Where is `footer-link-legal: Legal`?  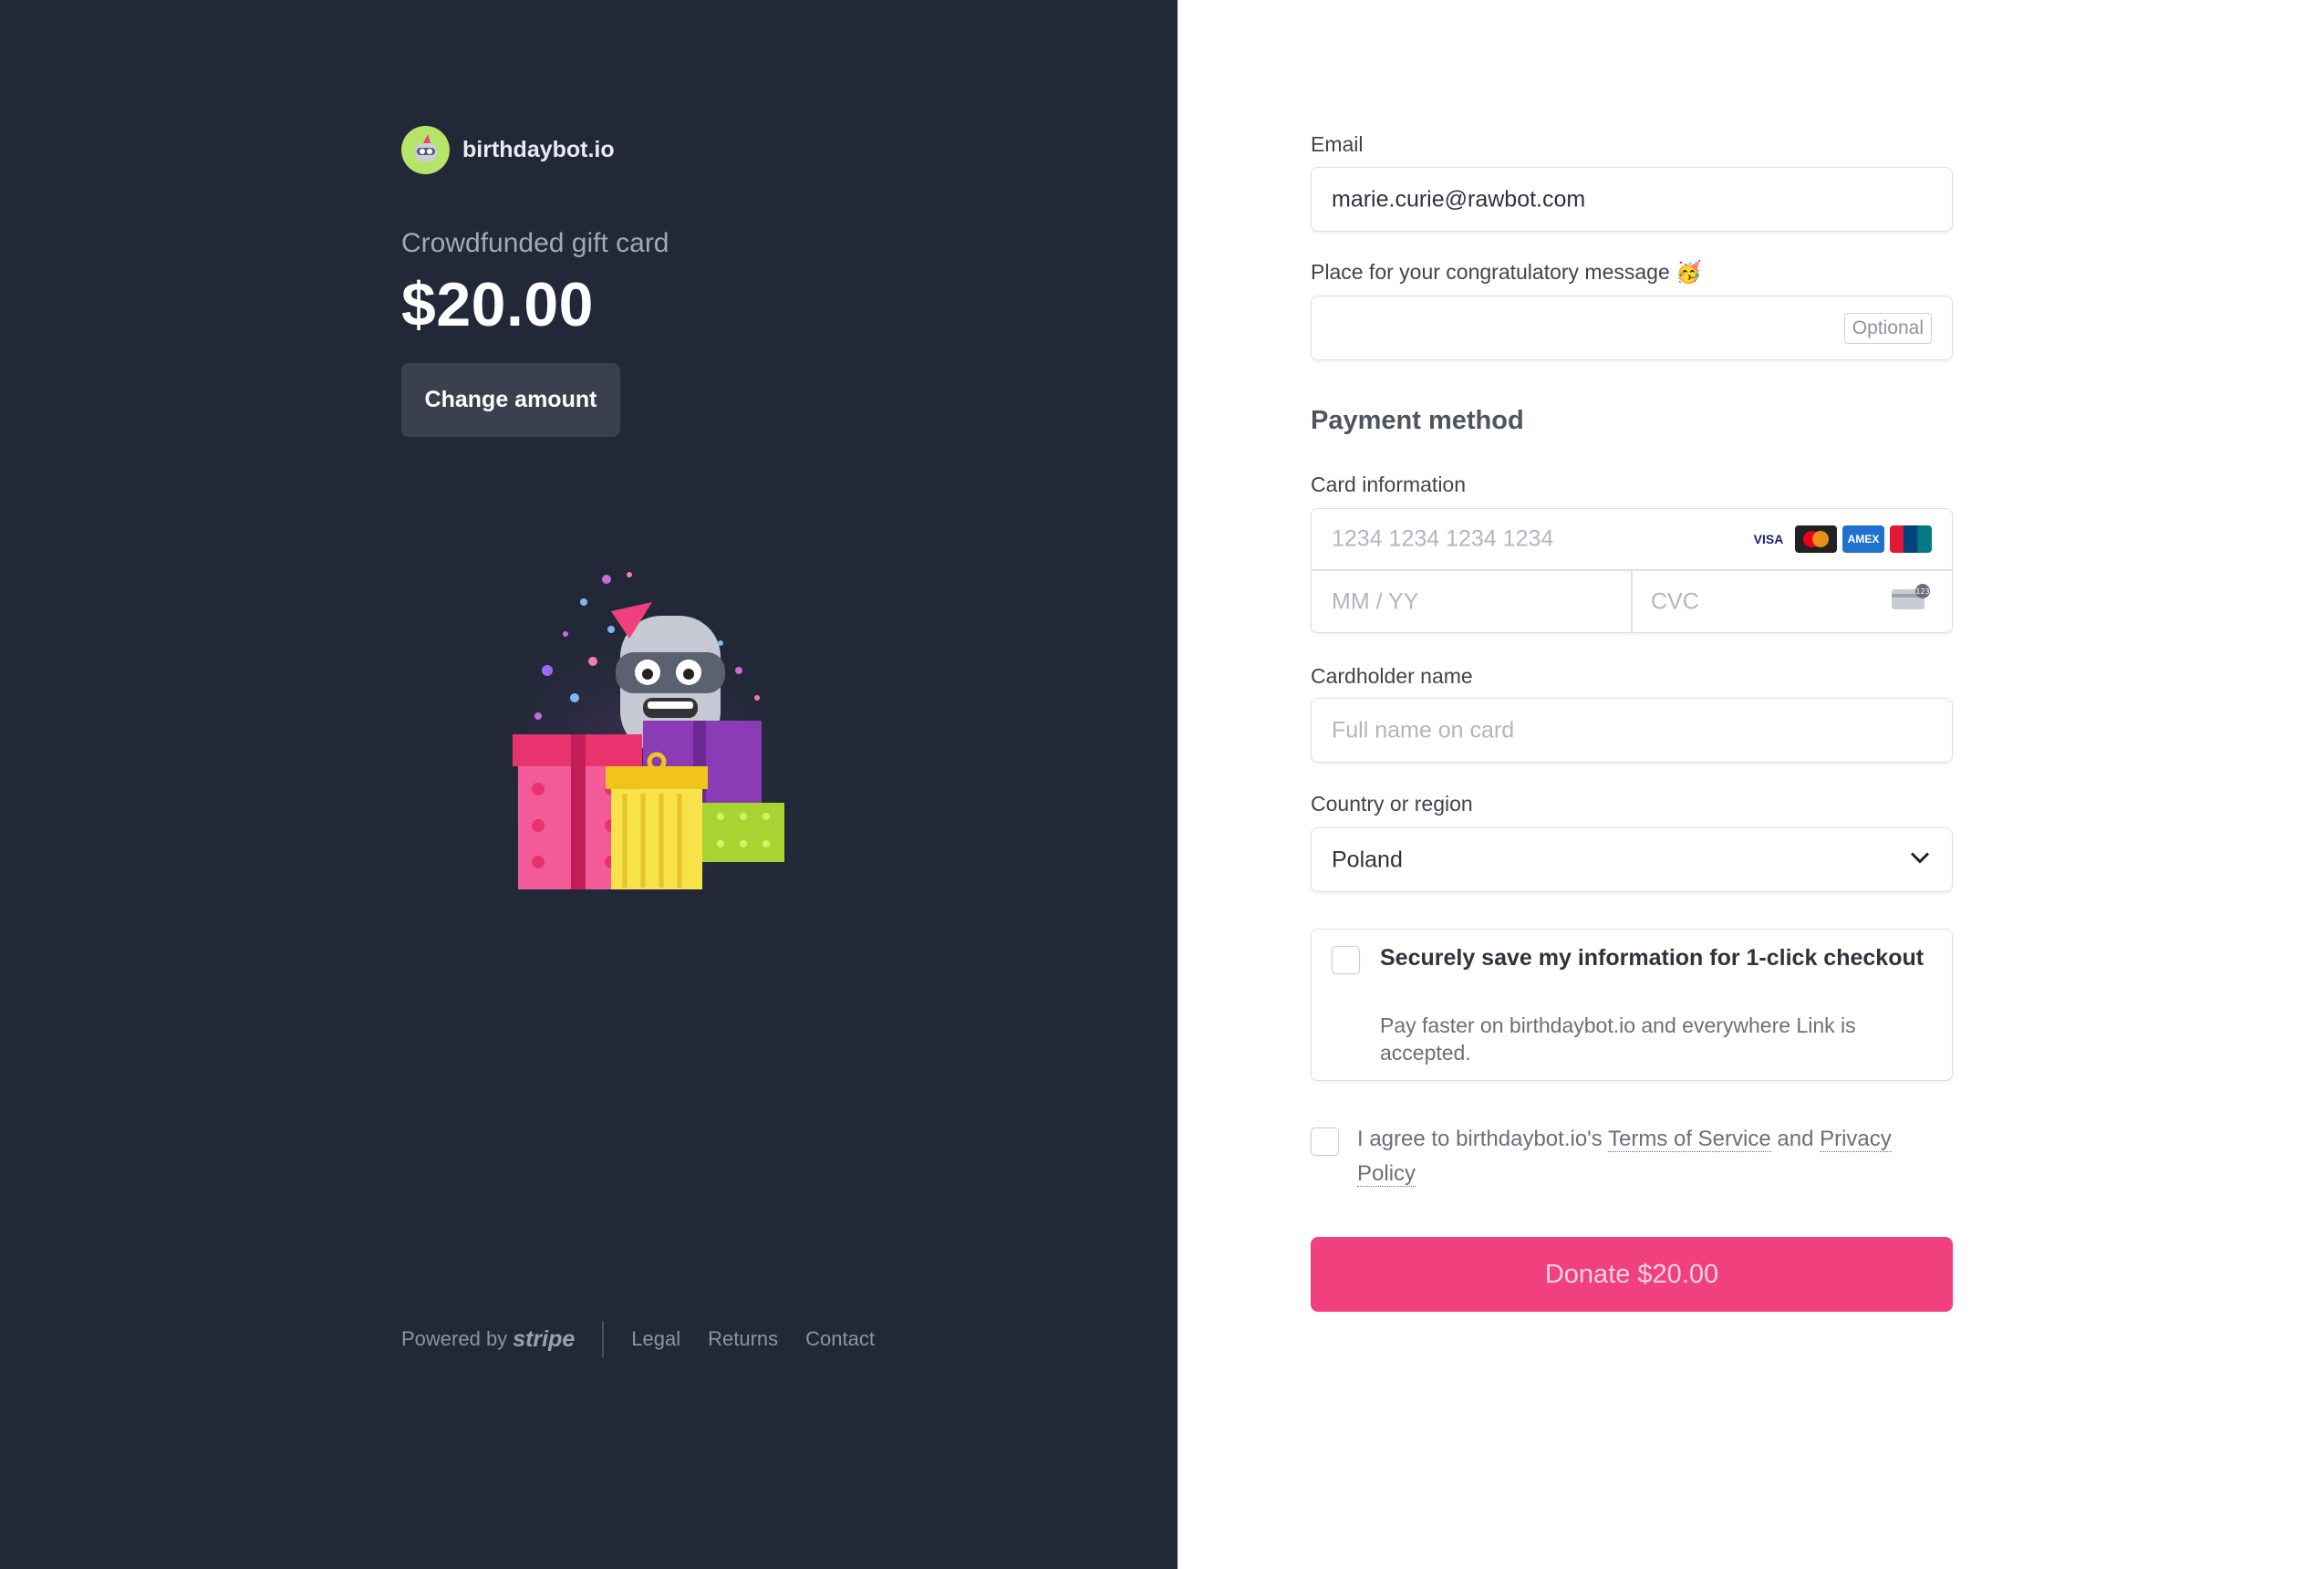 footer-link-legal: Legal is located at coordinates (656, 1339).